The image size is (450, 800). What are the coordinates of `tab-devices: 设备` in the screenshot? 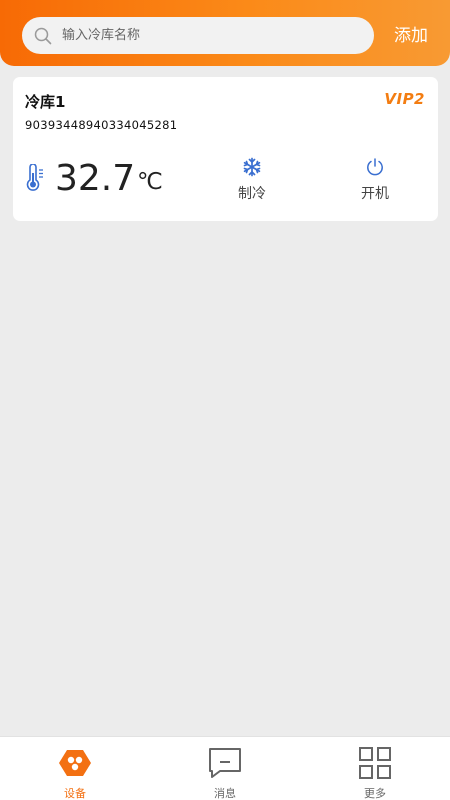 It's located at (75, 768).